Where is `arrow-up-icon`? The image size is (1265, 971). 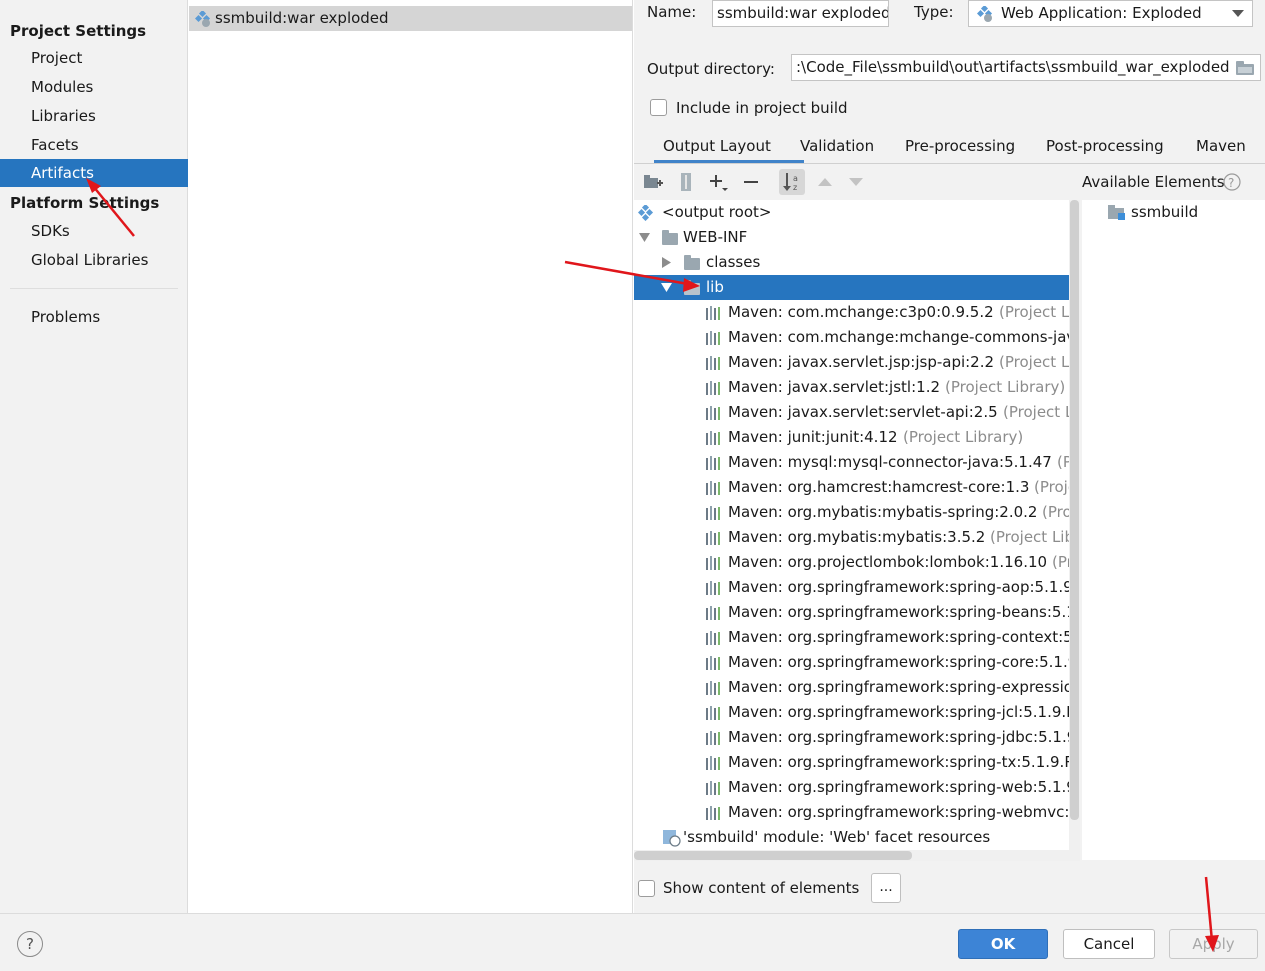 arrow-up-icon is located at coordinates (825, 182).